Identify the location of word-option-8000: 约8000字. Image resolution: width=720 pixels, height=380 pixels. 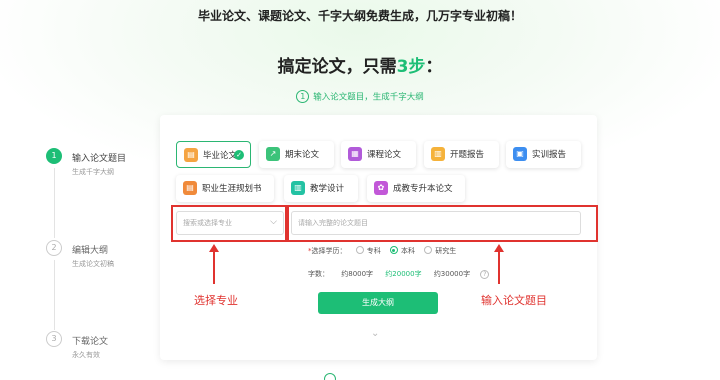
(357, 274).